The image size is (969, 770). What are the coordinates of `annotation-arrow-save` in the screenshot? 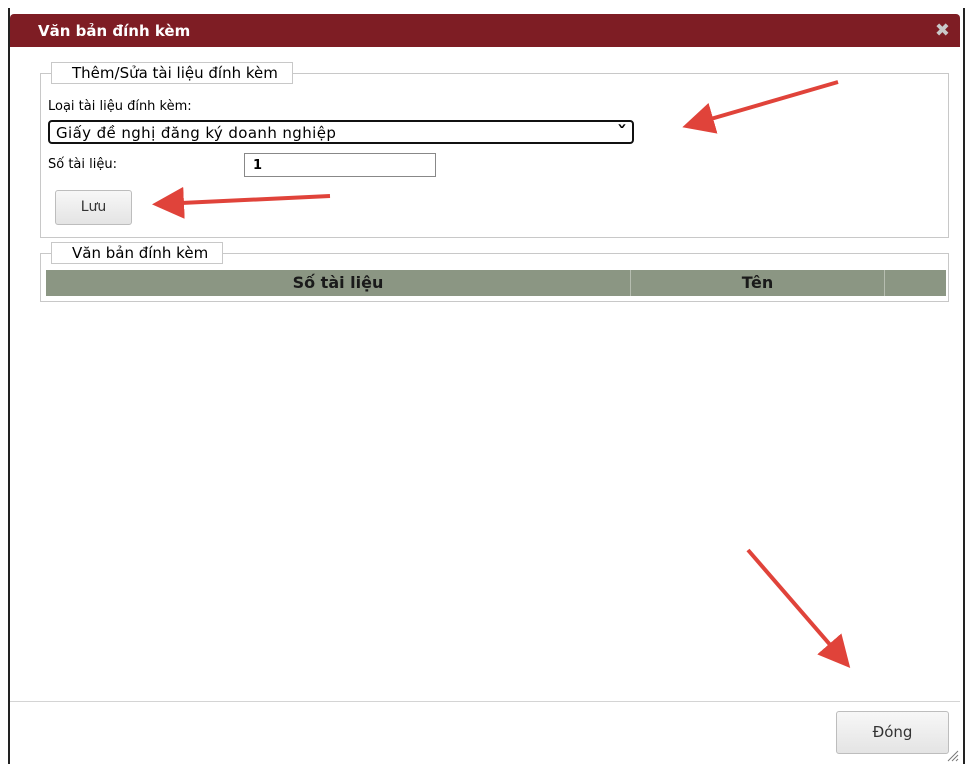 It's located at (241, 202).